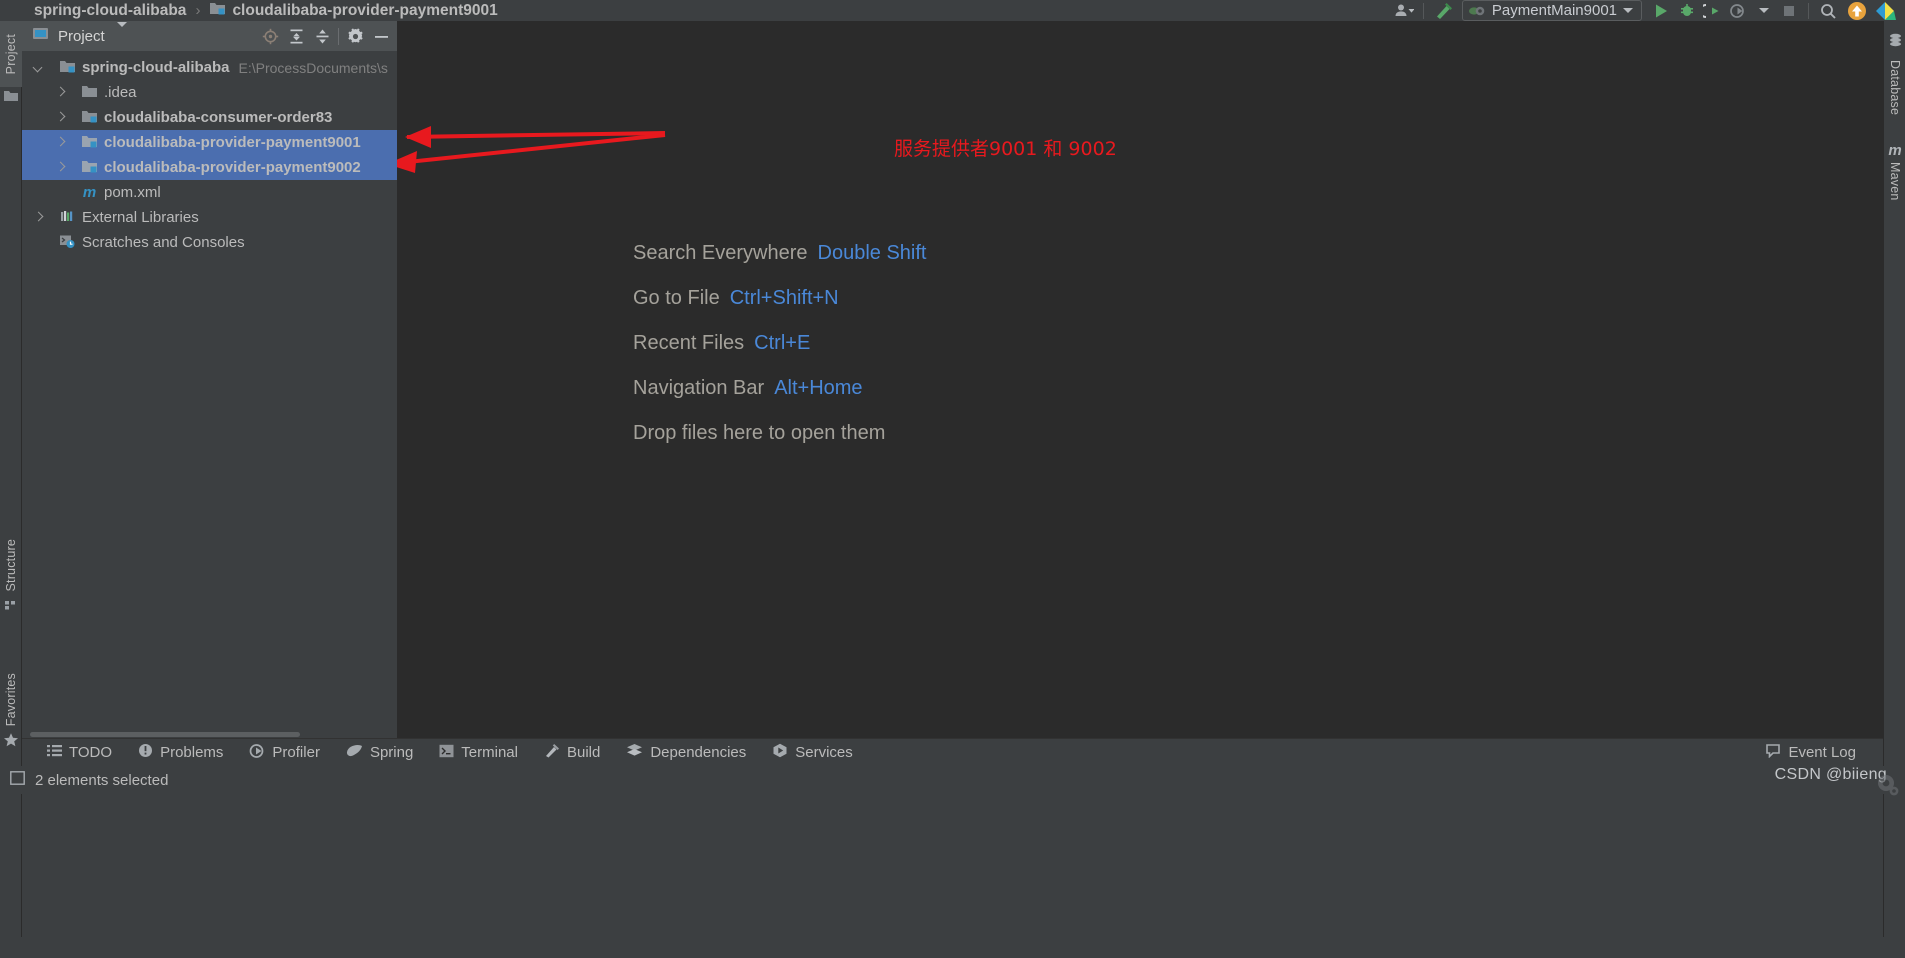 Image resolution: width=1905 pixels, height=958 pixels. What do you see at coordinates (296, 752) in the screenshot?
I see `tool-button-label: Profiler` at bounding box center [296, 752].